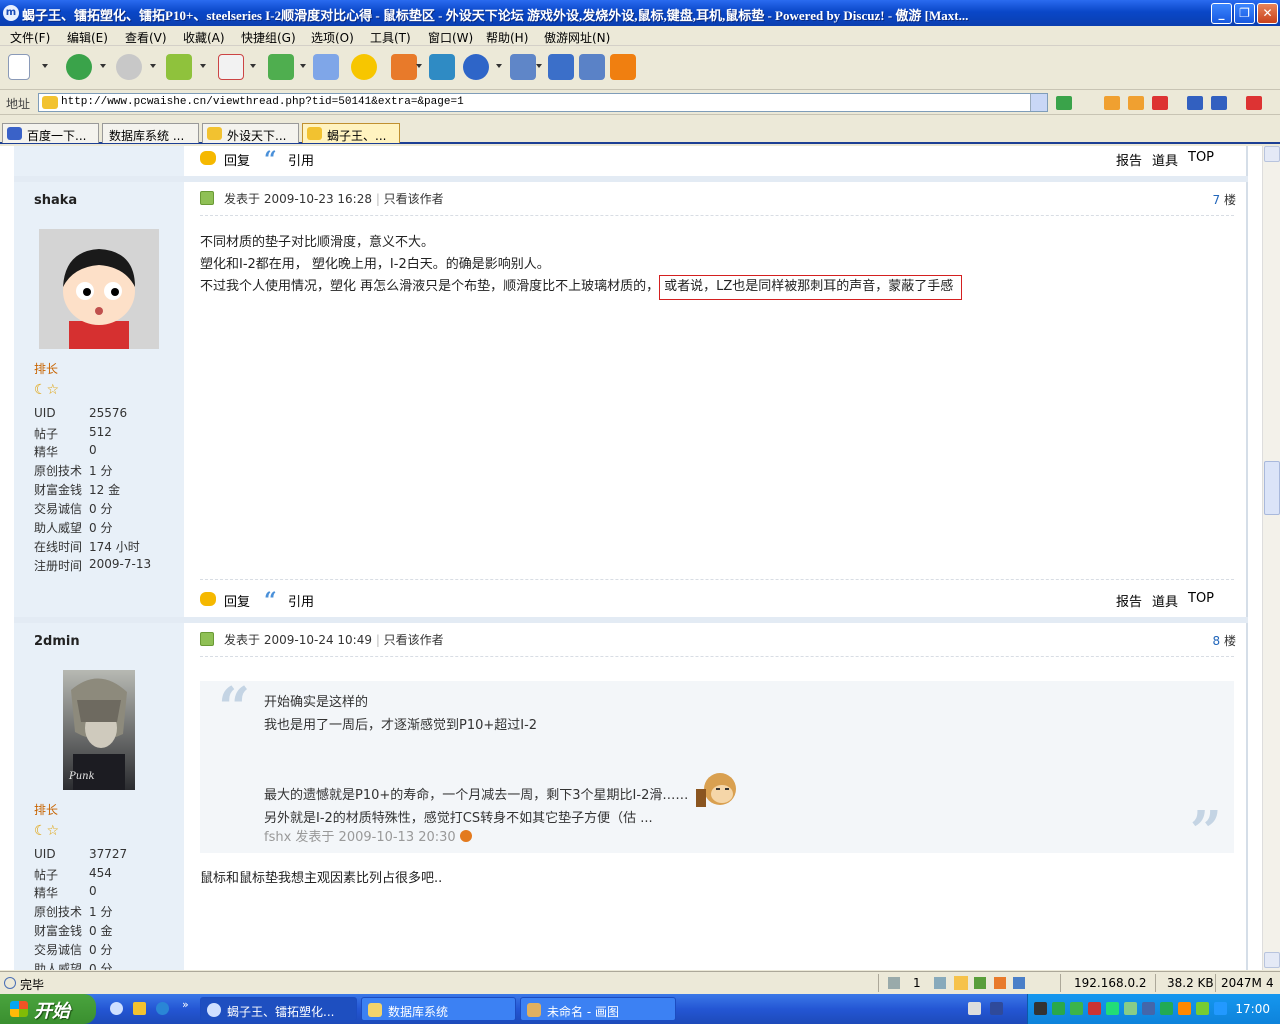 The image size is (1280, 1024). Describe the element at coordinates (129, 67) in the screenshot. I see `forward-icon` at that location.